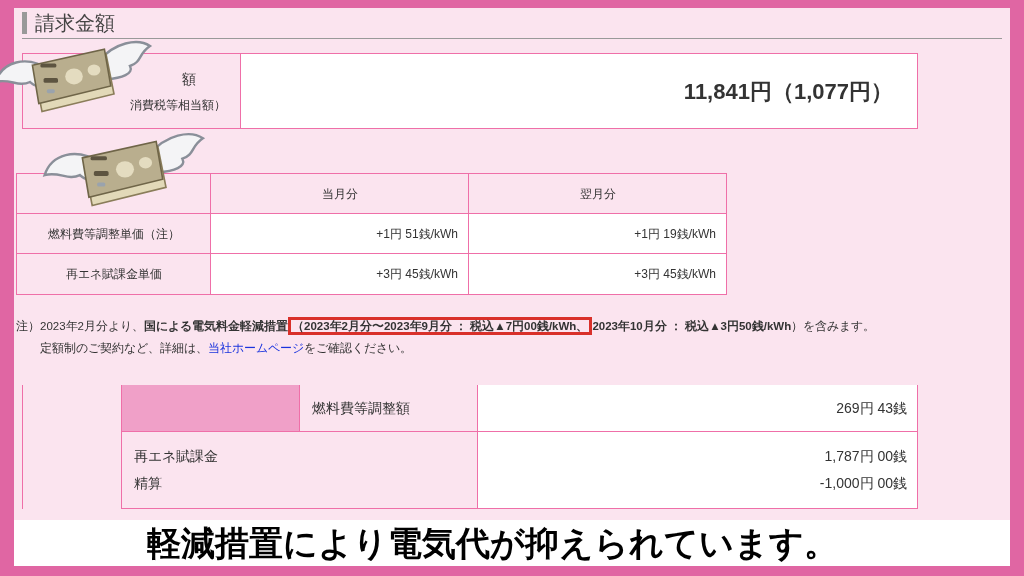  I want to click on note-text: 2023年2月分より、国による電気料金軽減措置 （2023年2月分〜2023年9月分 ： 税込▲7円00銭/kWh、 2023年10月分 ： 税込▲3円50銭/kWh）を含みます。, so click(458, 326).